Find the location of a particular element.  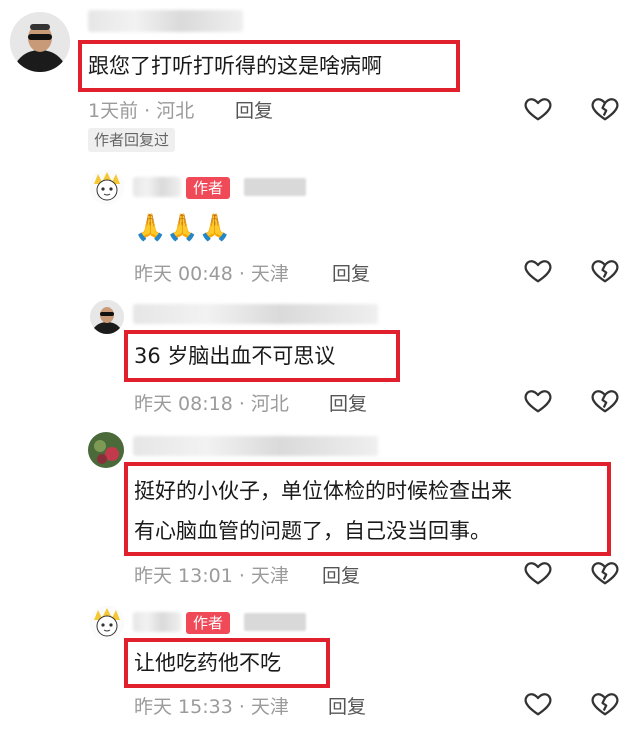

comment-text: 36 岁脑出血不可思议 is located at coordinates (235, 356).